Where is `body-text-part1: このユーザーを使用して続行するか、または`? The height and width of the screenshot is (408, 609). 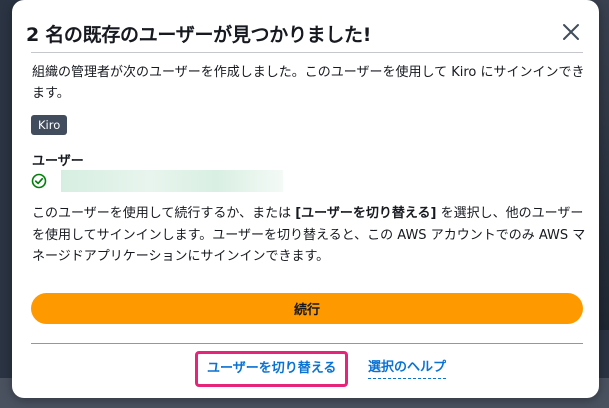
body-text-part1: このユーザーを使用して続行するか、または is located at coordinates (164, 213).